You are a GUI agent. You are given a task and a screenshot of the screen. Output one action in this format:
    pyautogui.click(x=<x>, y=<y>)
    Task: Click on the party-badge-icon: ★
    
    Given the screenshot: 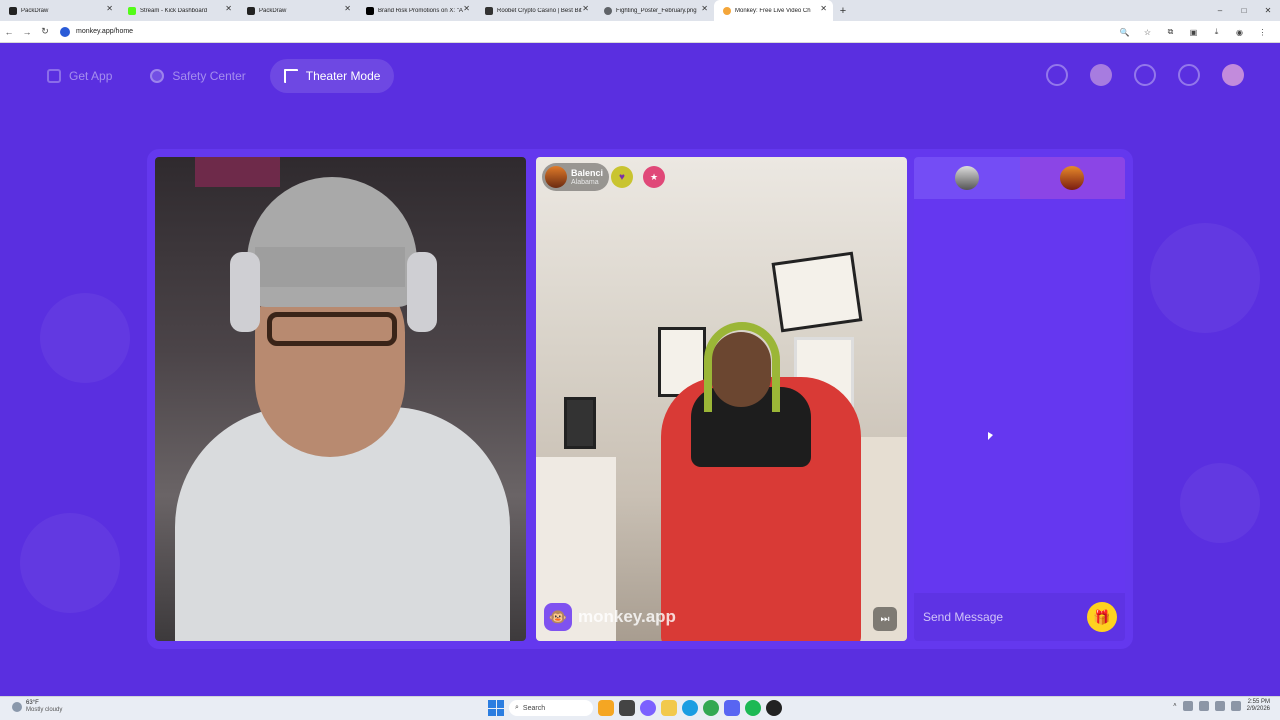 What is the action you would take?
    pyautogui.click(x=654, y=177)
    